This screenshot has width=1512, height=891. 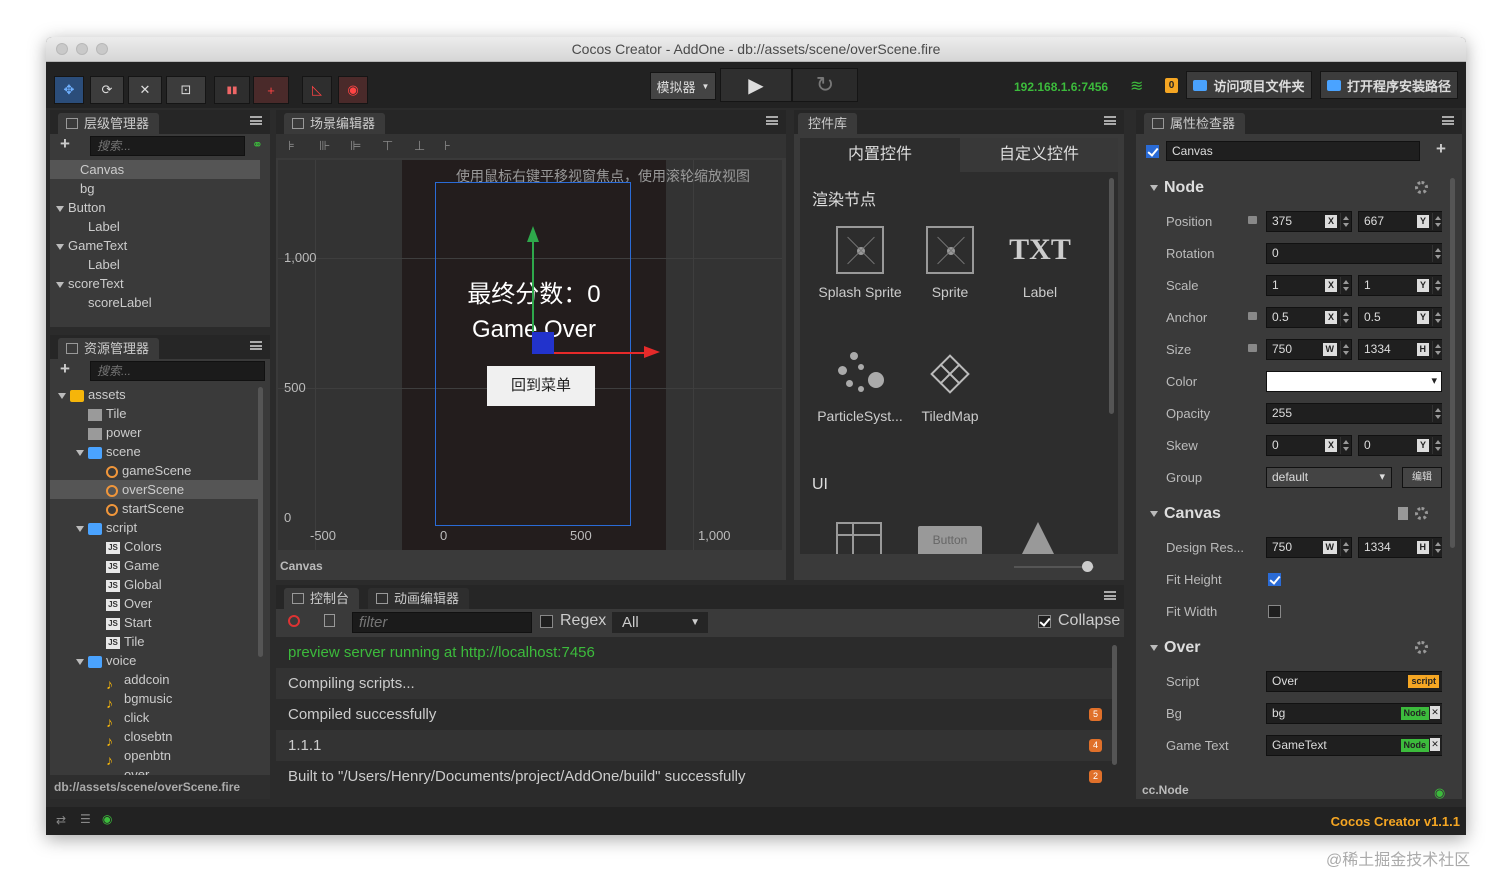 I want to click on tree-node: scoreLabel, so click(x=155, y=302).